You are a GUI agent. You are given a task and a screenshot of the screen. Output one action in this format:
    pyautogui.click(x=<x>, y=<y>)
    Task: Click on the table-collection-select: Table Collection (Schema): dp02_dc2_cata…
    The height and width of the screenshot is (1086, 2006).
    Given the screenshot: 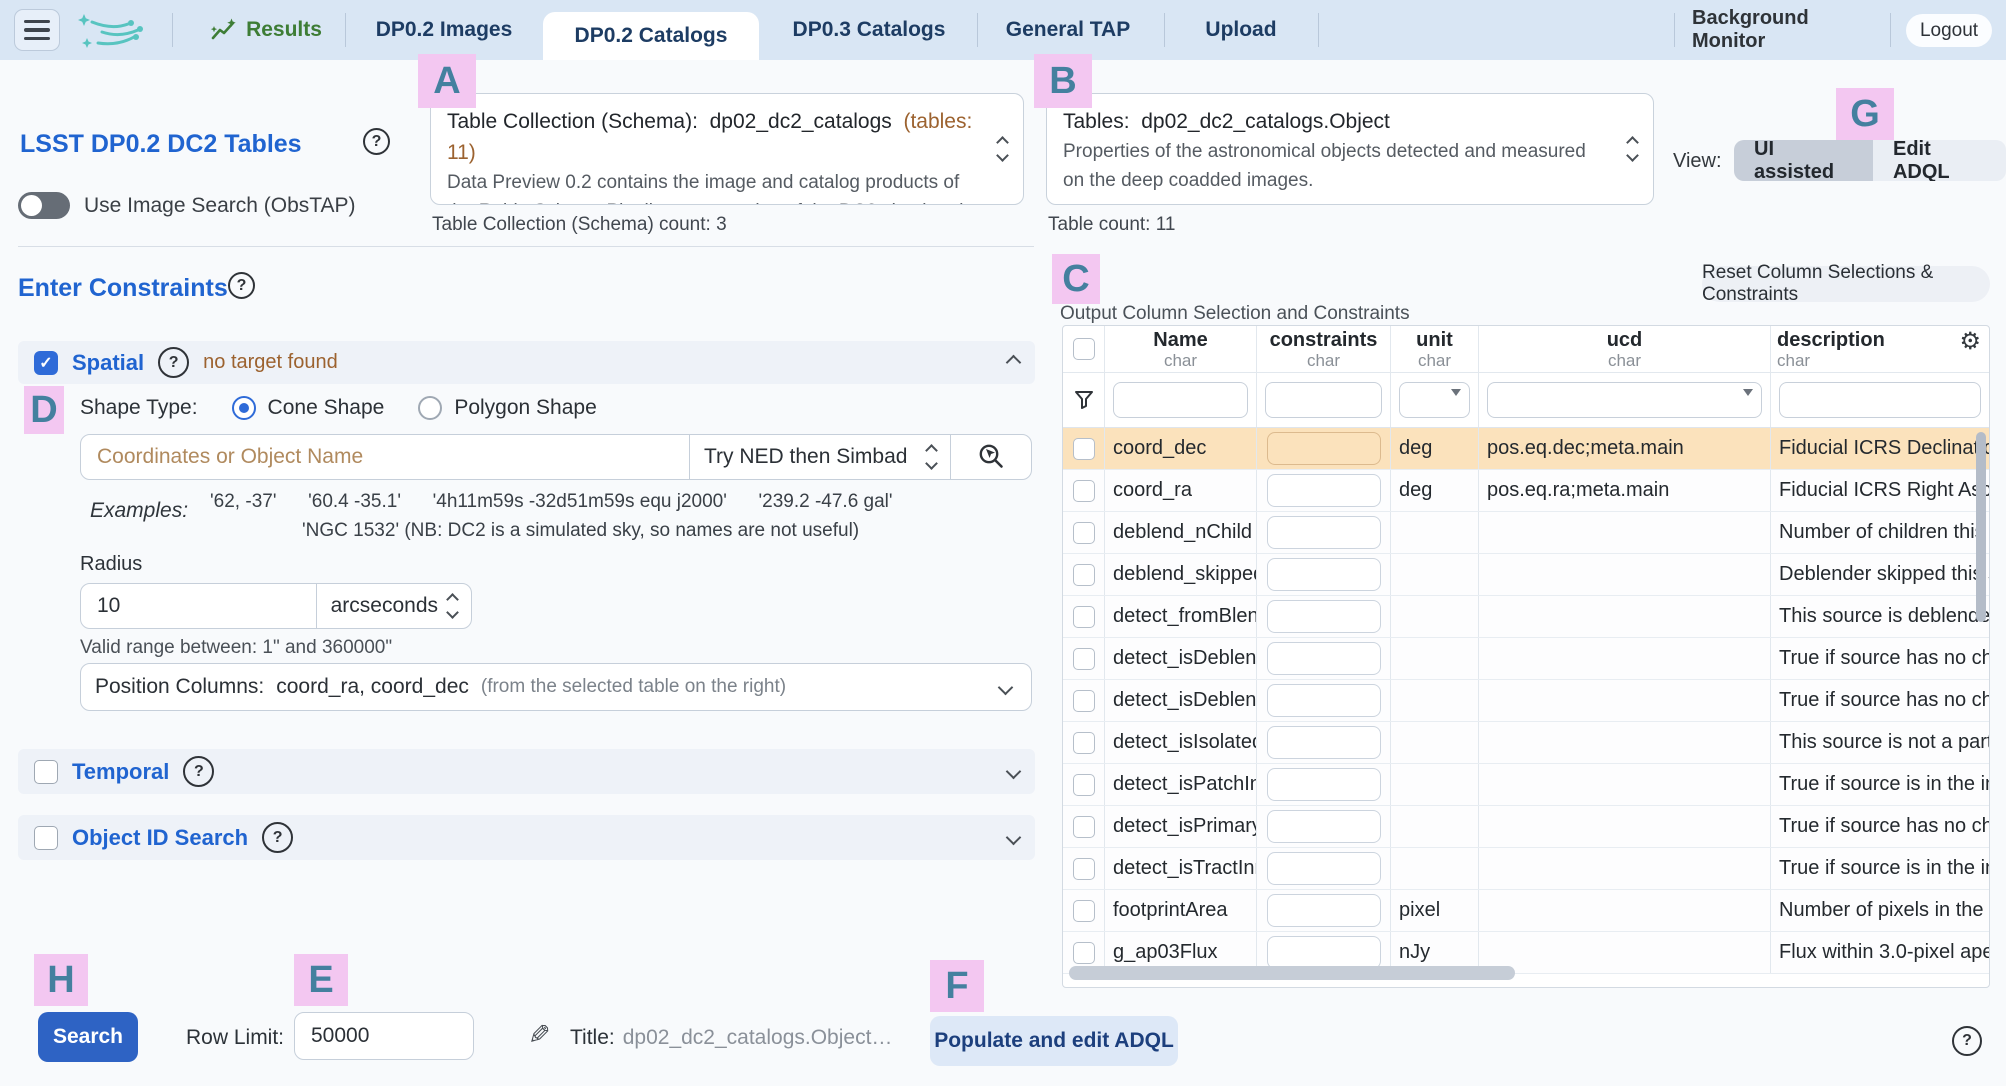 What is the action you would take?
    pyautogui.click(x=727, y=149)
    